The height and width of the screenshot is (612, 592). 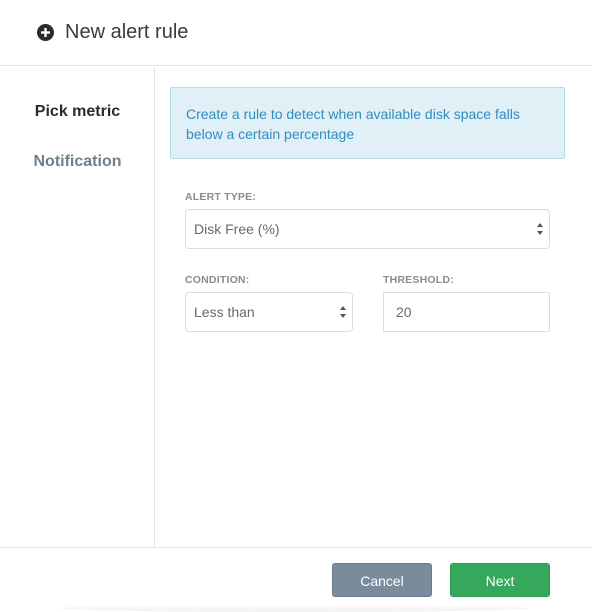 I want to click on condition-select: Less than, so click(x=269, y=312).